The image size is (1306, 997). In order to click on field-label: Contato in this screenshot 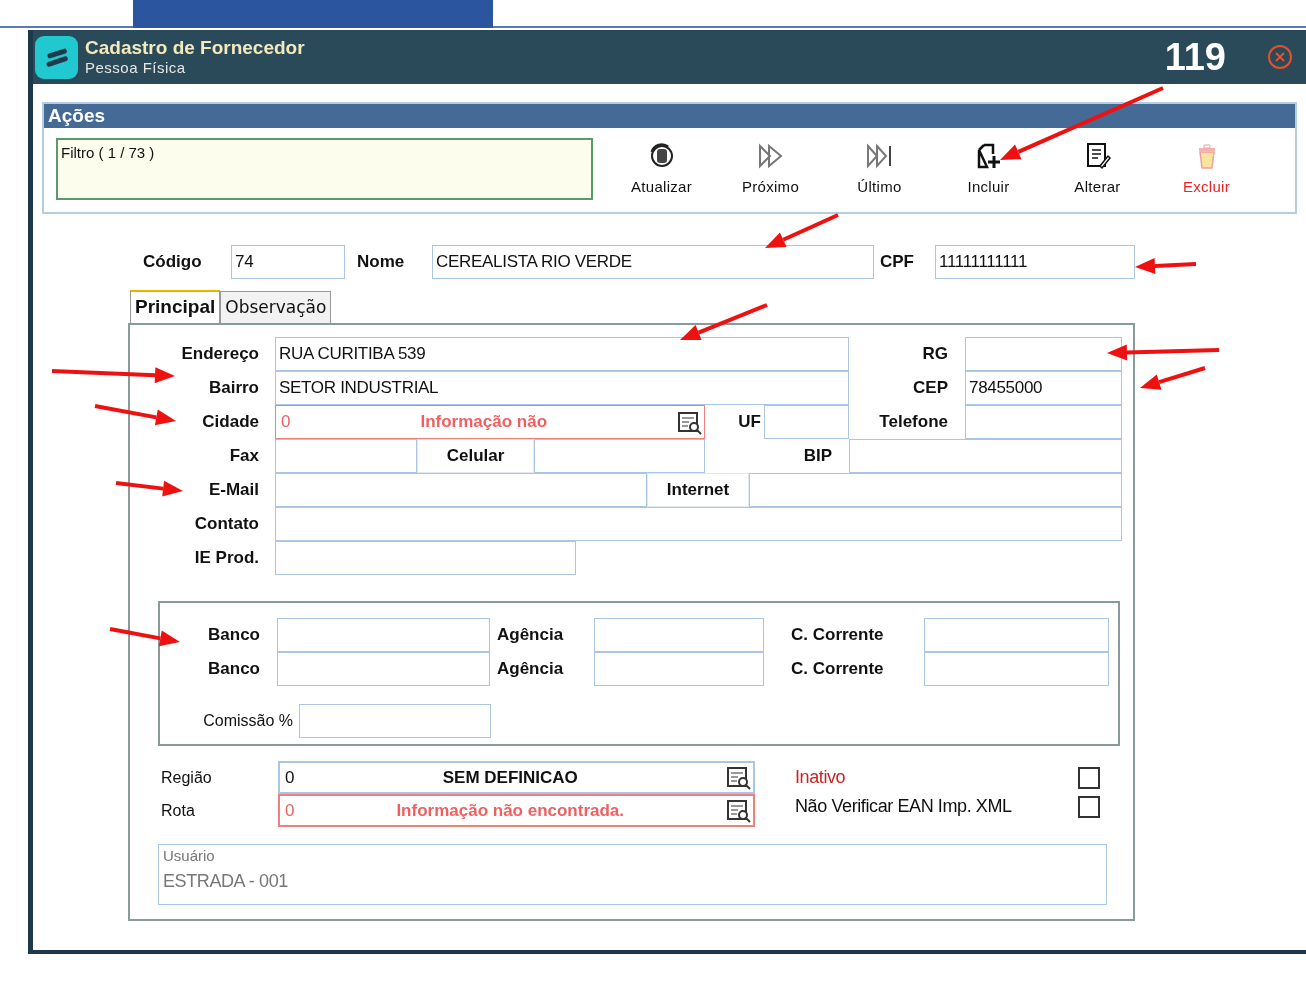, I will do `click(226, 524)`.